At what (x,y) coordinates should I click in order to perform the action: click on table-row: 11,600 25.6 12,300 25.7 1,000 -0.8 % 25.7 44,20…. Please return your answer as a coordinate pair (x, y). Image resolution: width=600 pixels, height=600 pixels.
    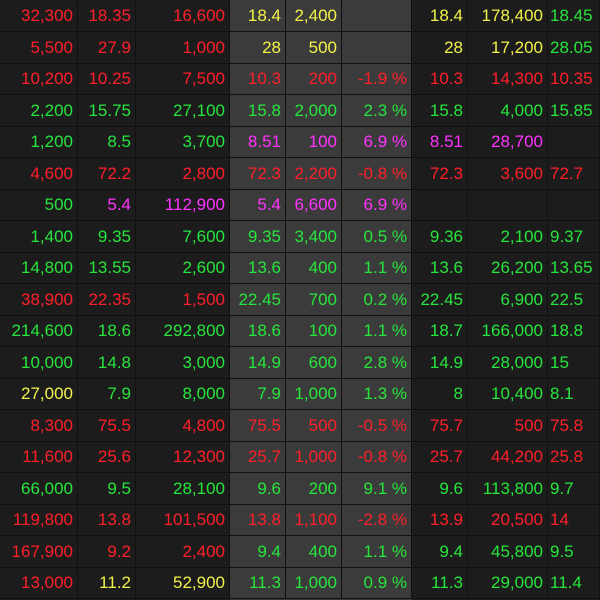
    Looking at the image, I should click on (300, 457).